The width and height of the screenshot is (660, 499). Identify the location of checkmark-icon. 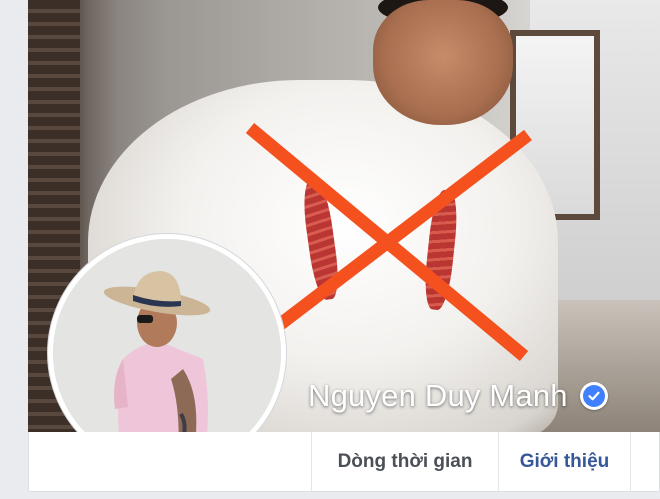
(594, 396).